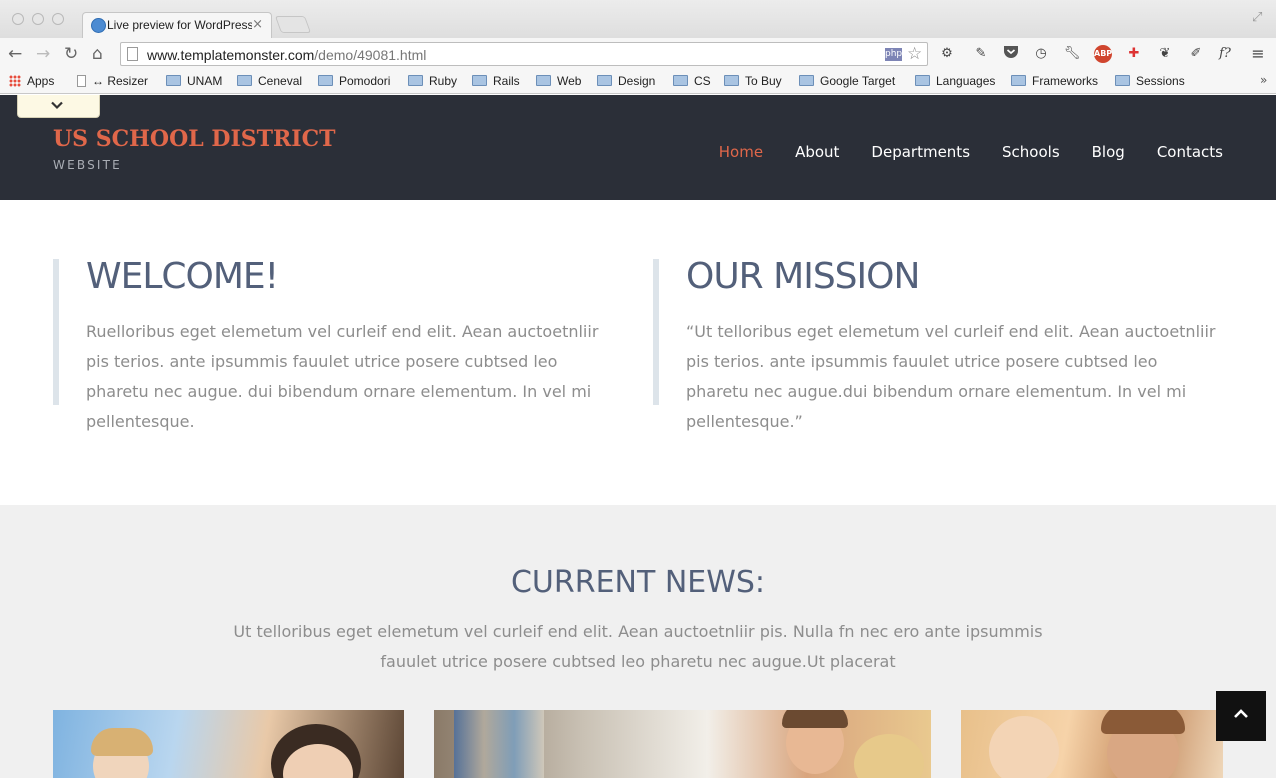 Image resolution: width=1276 pixels, height=778 pixels. Describe the element at coordinates (1263, 80) in the screenshot. I see `more-bookmarks-button: »` at that location.